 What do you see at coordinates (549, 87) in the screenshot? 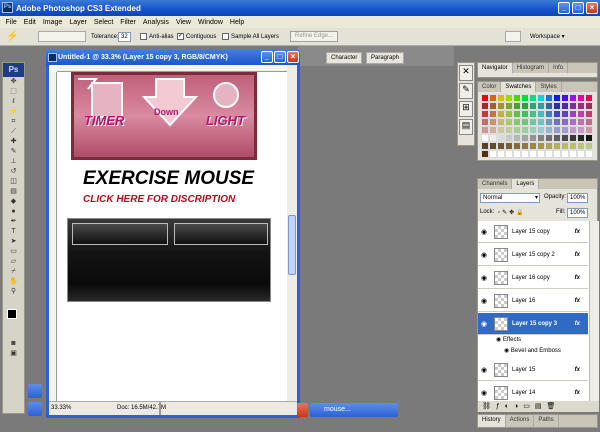
I see `tab-styles: Styles` at bounding box center [549, 87].